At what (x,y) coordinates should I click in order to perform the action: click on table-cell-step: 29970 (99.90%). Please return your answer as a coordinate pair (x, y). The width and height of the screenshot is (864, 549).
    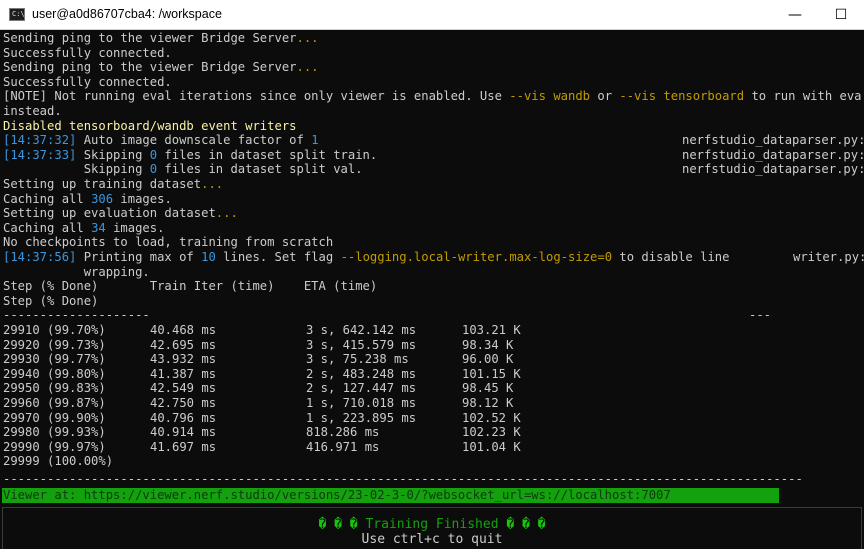
    Looking at the image, I should click on (54, 417).